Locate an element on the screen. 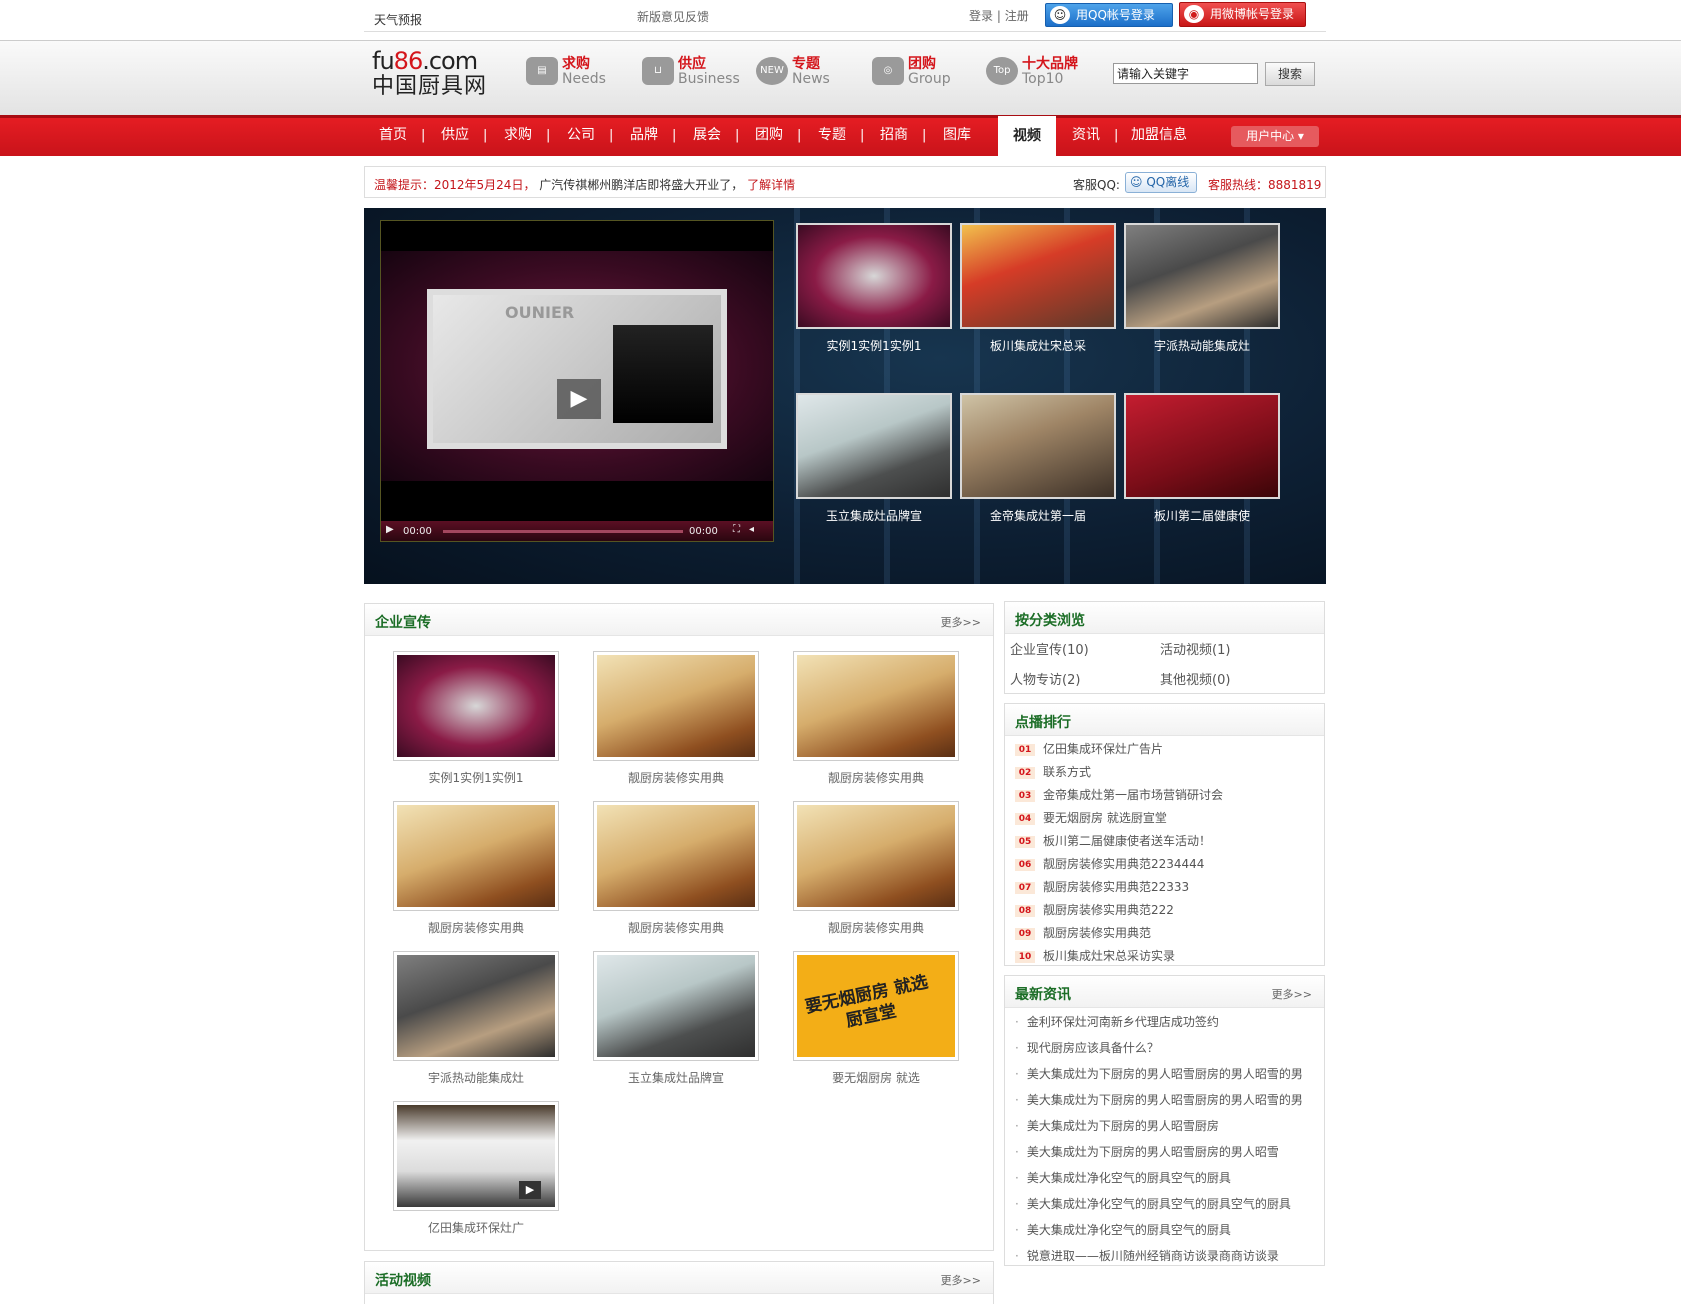 The width and height of the screenshot is (1681, 1304). category-link: 活动视频(1) is located at coordinates (1195, 648).